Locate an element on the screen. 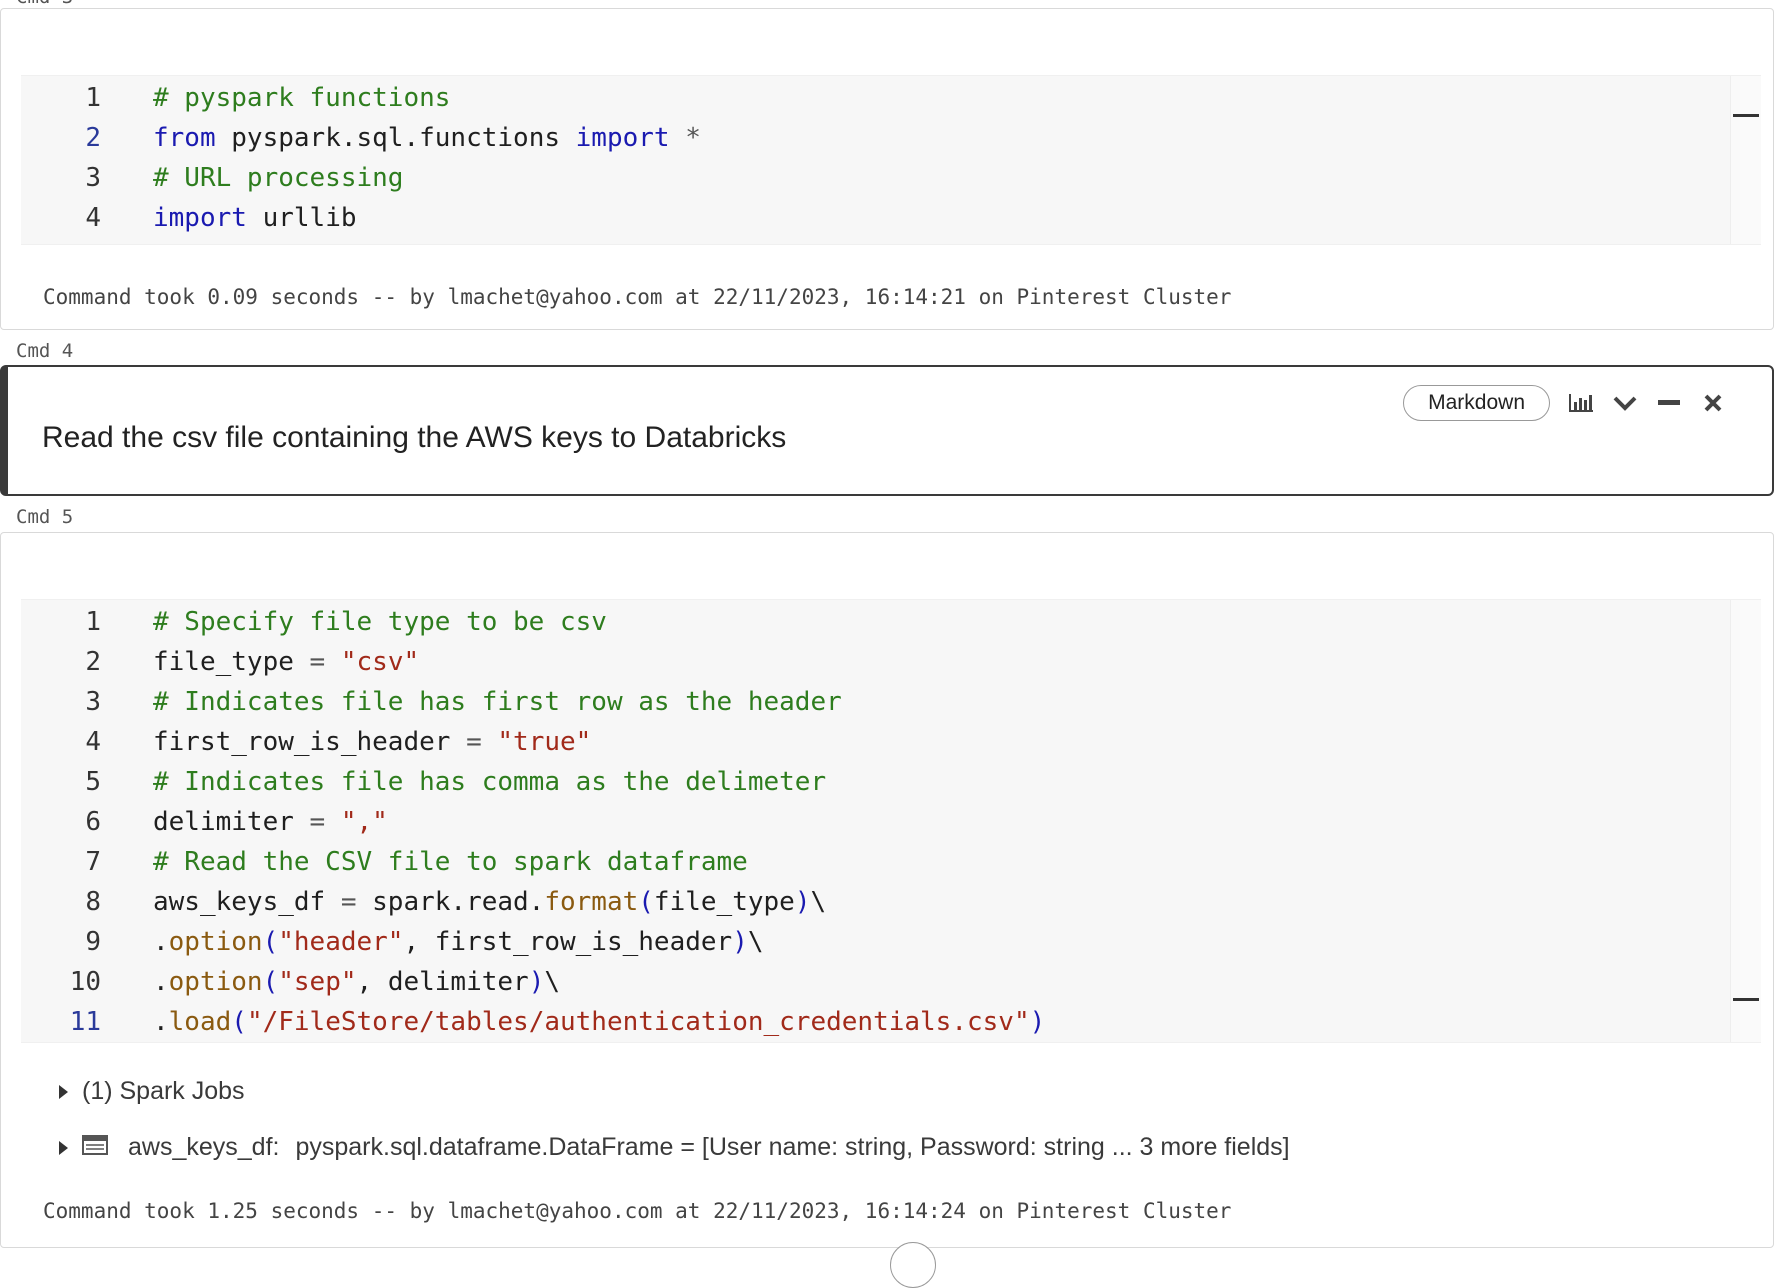  line-source: # Specify file type to be csv is located at coordinates (380, 622).